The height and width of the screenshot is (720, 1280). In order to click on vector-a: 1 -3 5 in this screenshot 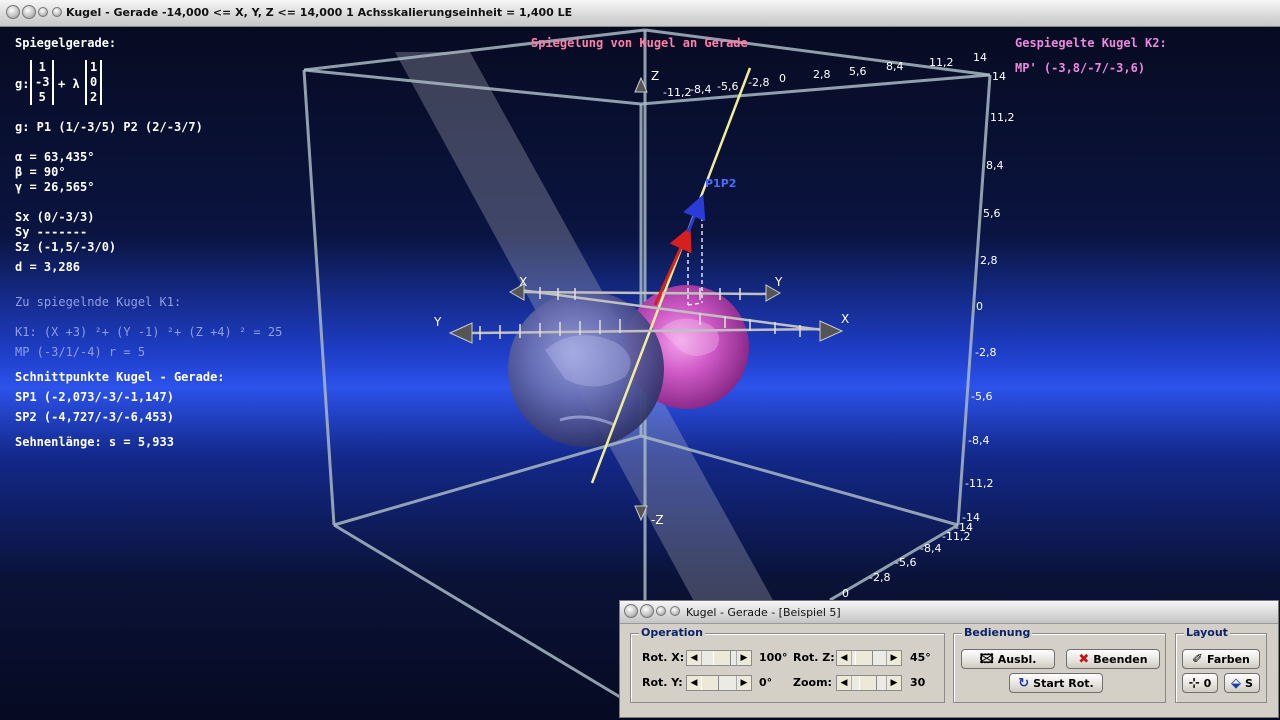, I will do `click(42, 82)`.